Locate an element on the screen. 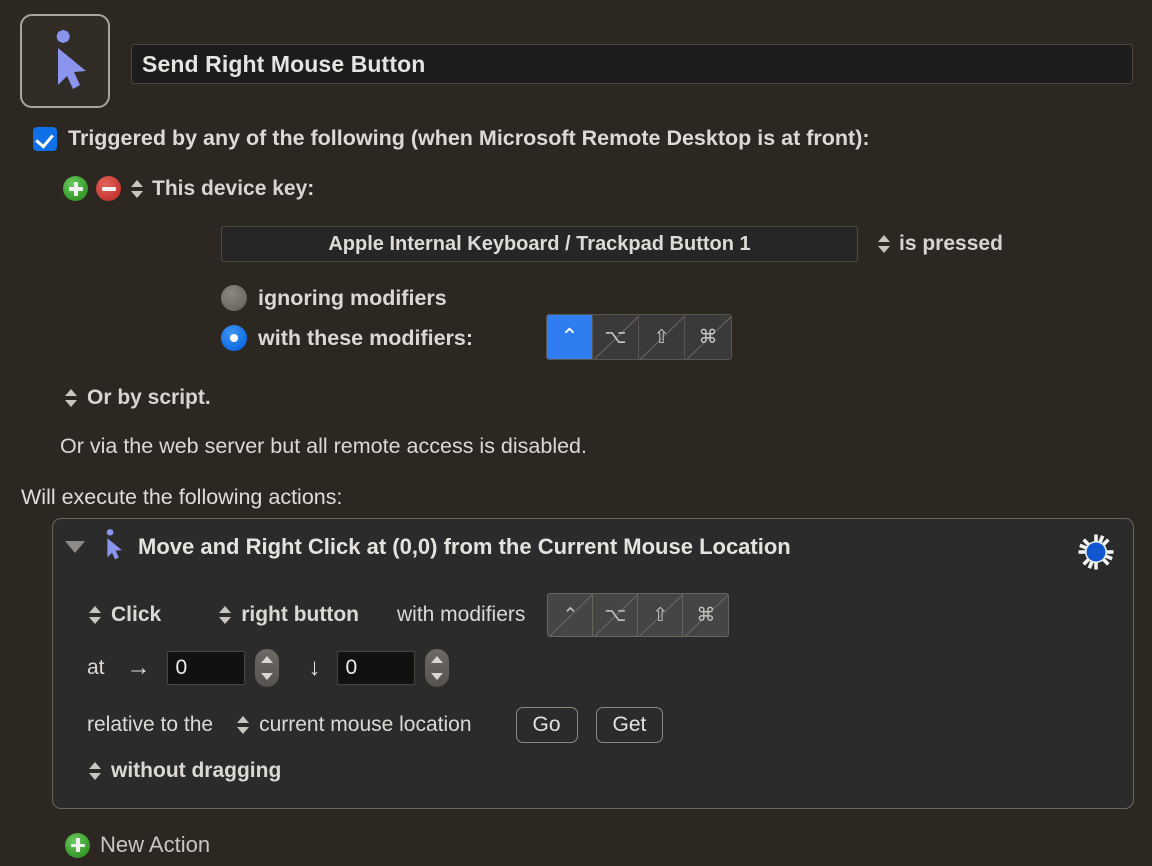 The height and width of the screenshot is (866, 1152). get-button-label: Get is located at coordinates (629, 724).